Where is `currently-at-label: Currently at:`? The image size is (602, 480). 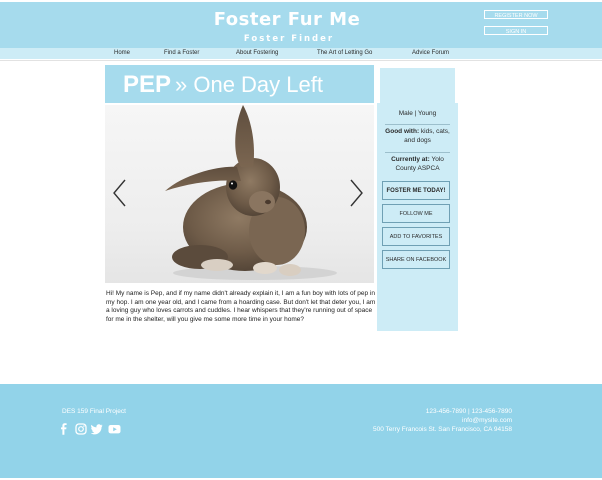 currently-at-label: Currently at: is located at coordinates (410, 159).